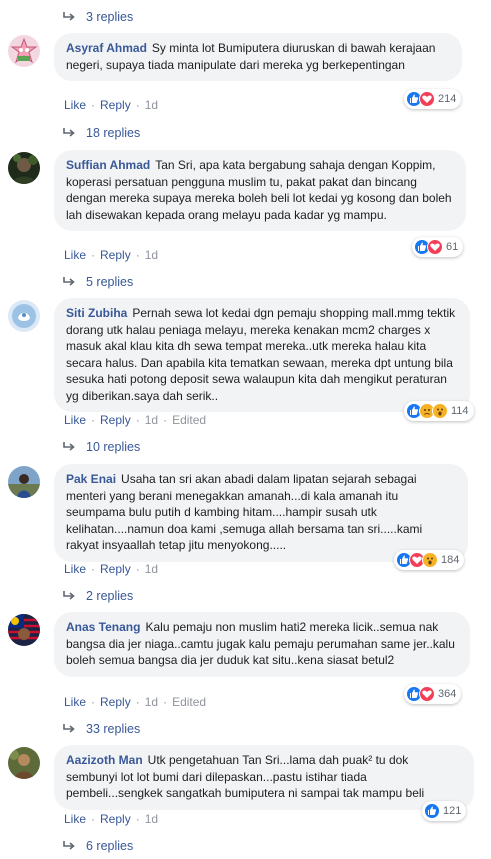  I want to click on reactions-summary: 61, so click(438, 247).